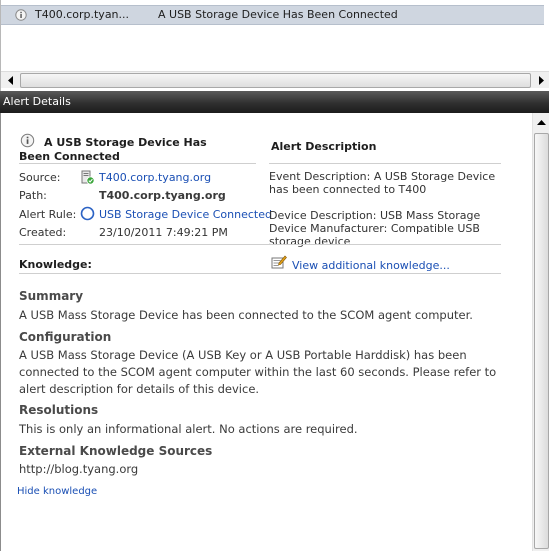 This screenshot has height=551, width=549. Describe the element at coordinates (40, 177) in the screenshot. I see `source-label: Source:` at that location.